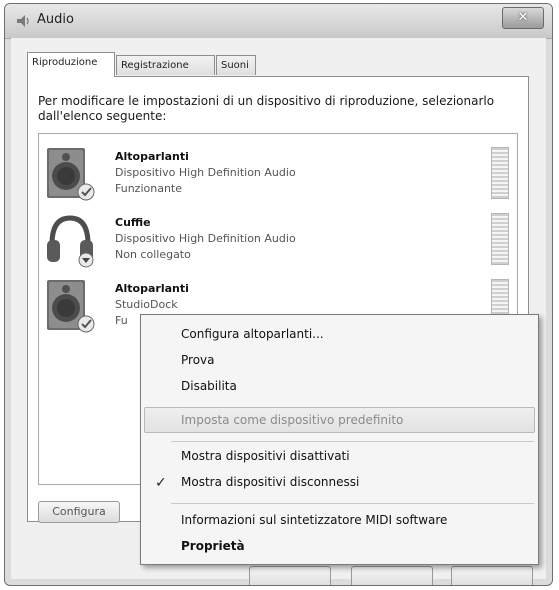  What do you see at coordinates (161, 483) in the screenshot?
I see `checkmark-icon: ✓` at bounding box center [161, 483].